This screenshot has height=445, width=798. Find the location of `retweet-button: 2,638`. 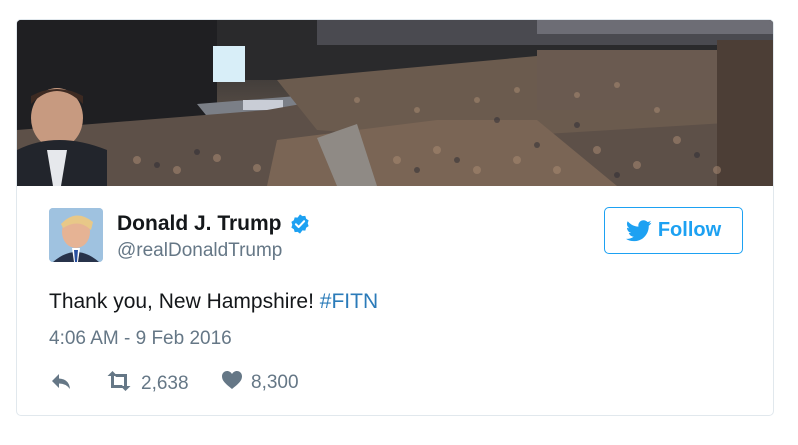

retweet-button: 2,638 is located at coordinates (147, 383).